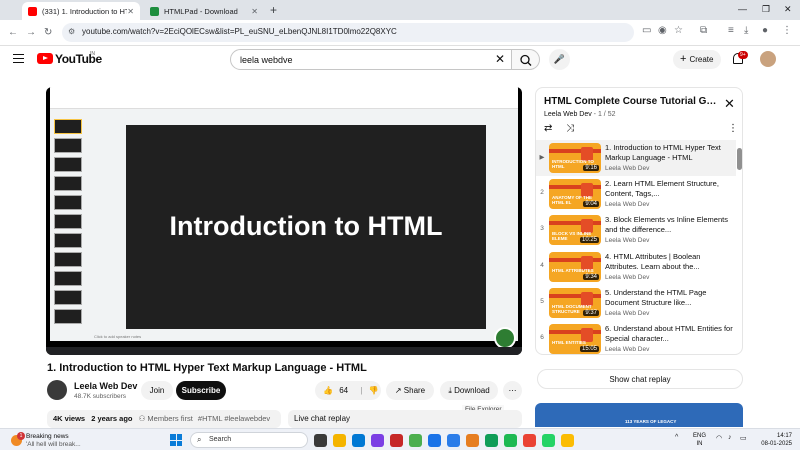 The width and height of the screenshot is (800, 450). Describe the element at coordinates (766, 9) in the screenshot. I see `maximize-icon: ❐` at that location.